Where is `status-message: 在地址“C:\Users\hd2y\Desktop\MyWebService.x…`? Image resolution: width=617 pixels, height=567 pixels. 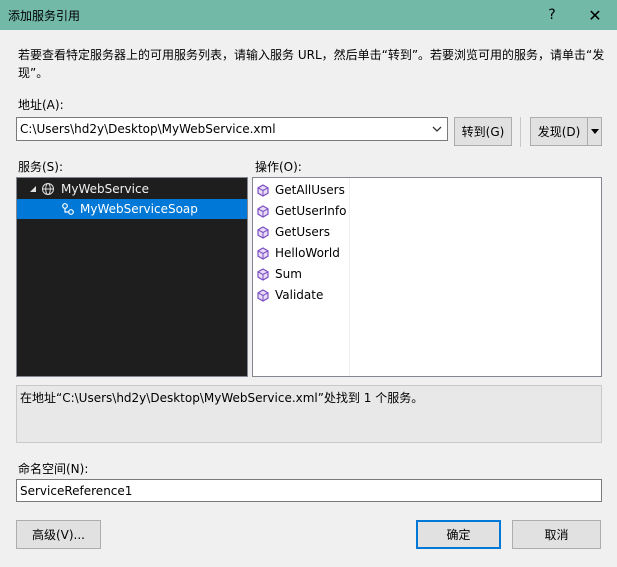
status-message: 在地址“C:\Users\hd2y\Desktop\MyWebService.x… is located at coordinates (222, 398).